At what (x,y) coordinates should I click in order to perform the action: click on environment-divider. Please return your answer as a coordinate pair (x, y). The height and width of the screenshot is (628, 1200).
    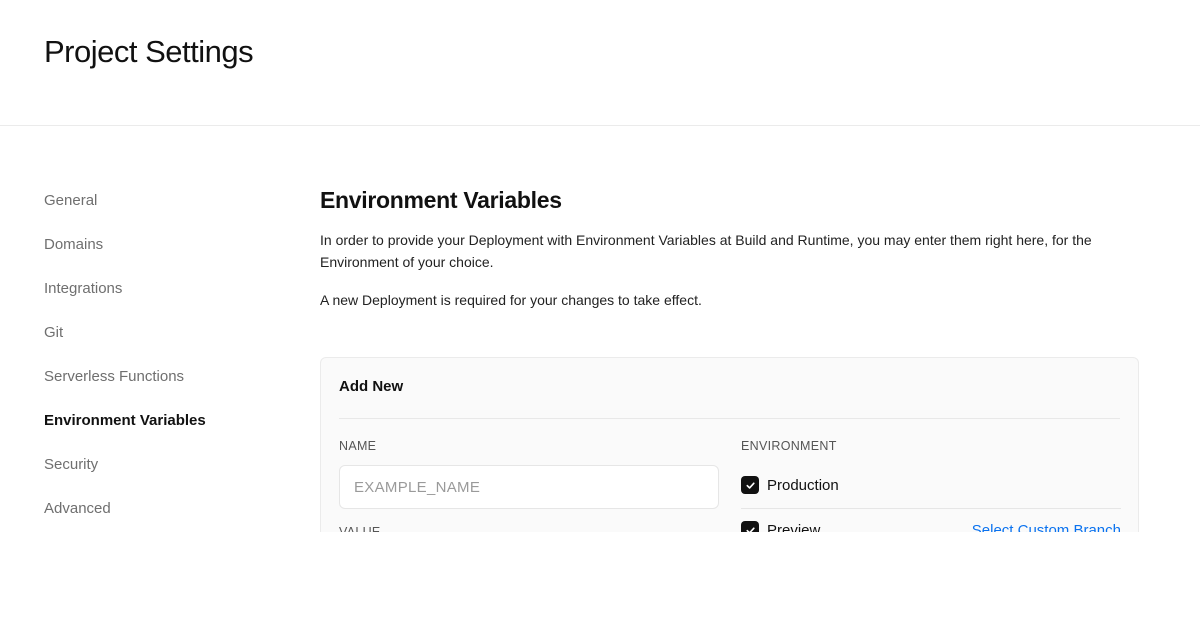
    Looking at the image, I should click on (931, 508).